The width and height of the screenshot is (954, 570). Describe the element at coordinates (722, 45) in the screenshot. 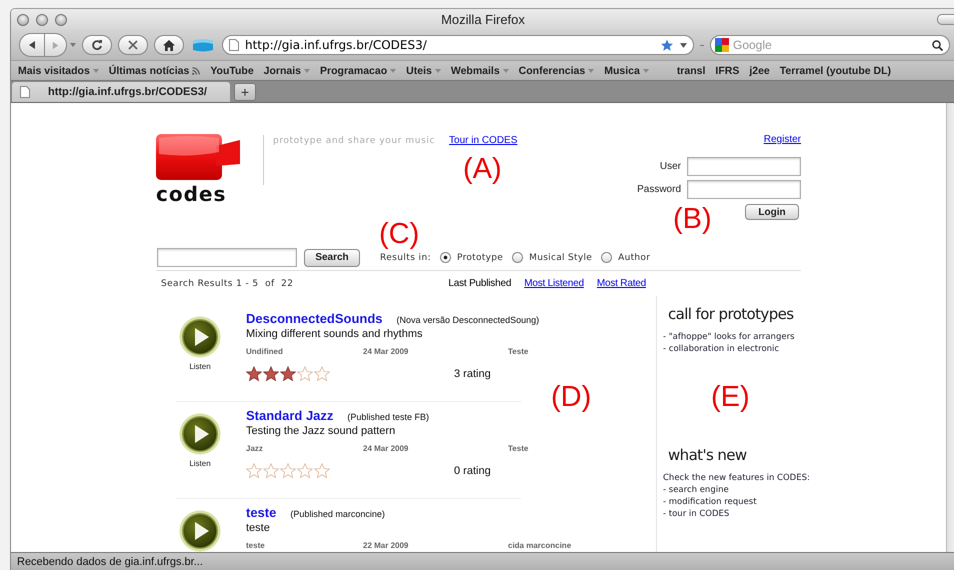

I see `search-engine-icon` at that location.